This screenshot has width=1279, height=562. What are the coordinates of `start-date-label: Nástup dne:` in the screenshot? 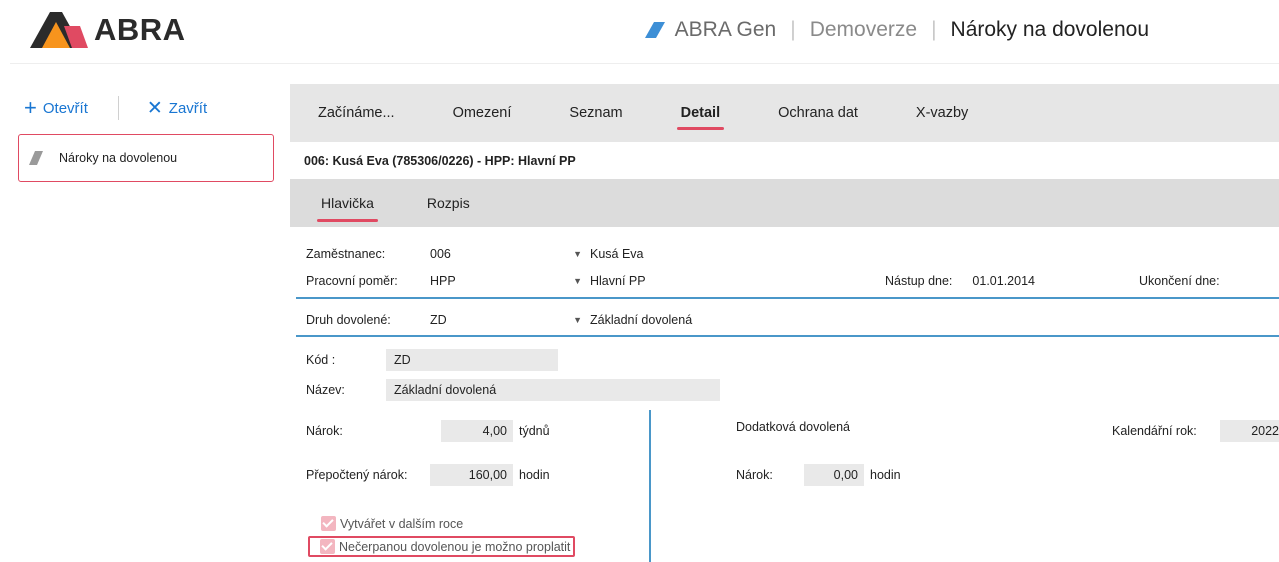 It's located at (919, 281).